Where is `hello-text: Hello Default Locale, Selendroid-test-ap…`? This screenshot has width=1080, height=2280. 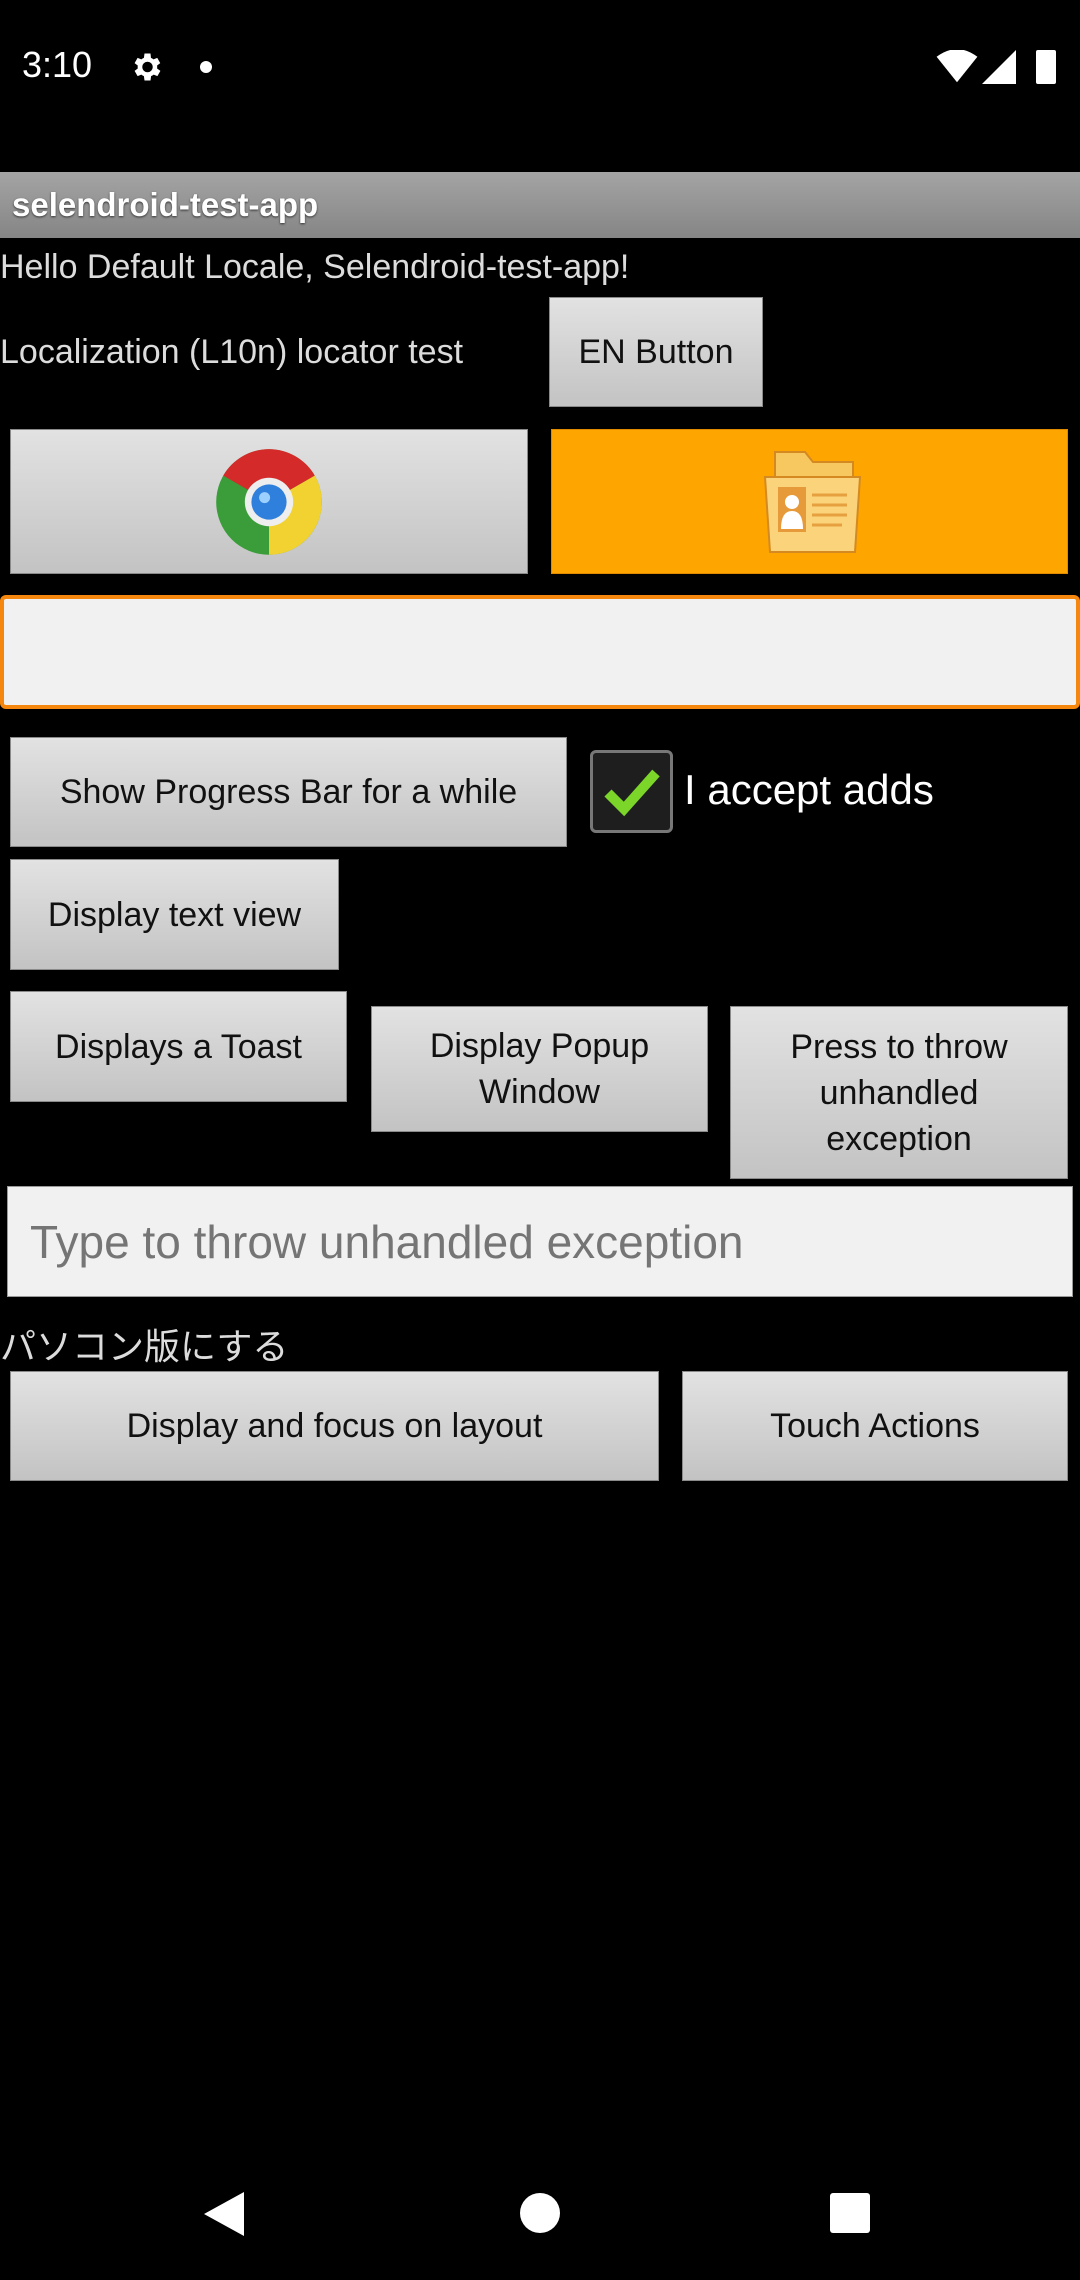
hello-text: Hello Default Locale, Selendroid-test-ap… is located at coordinates (315, 267).